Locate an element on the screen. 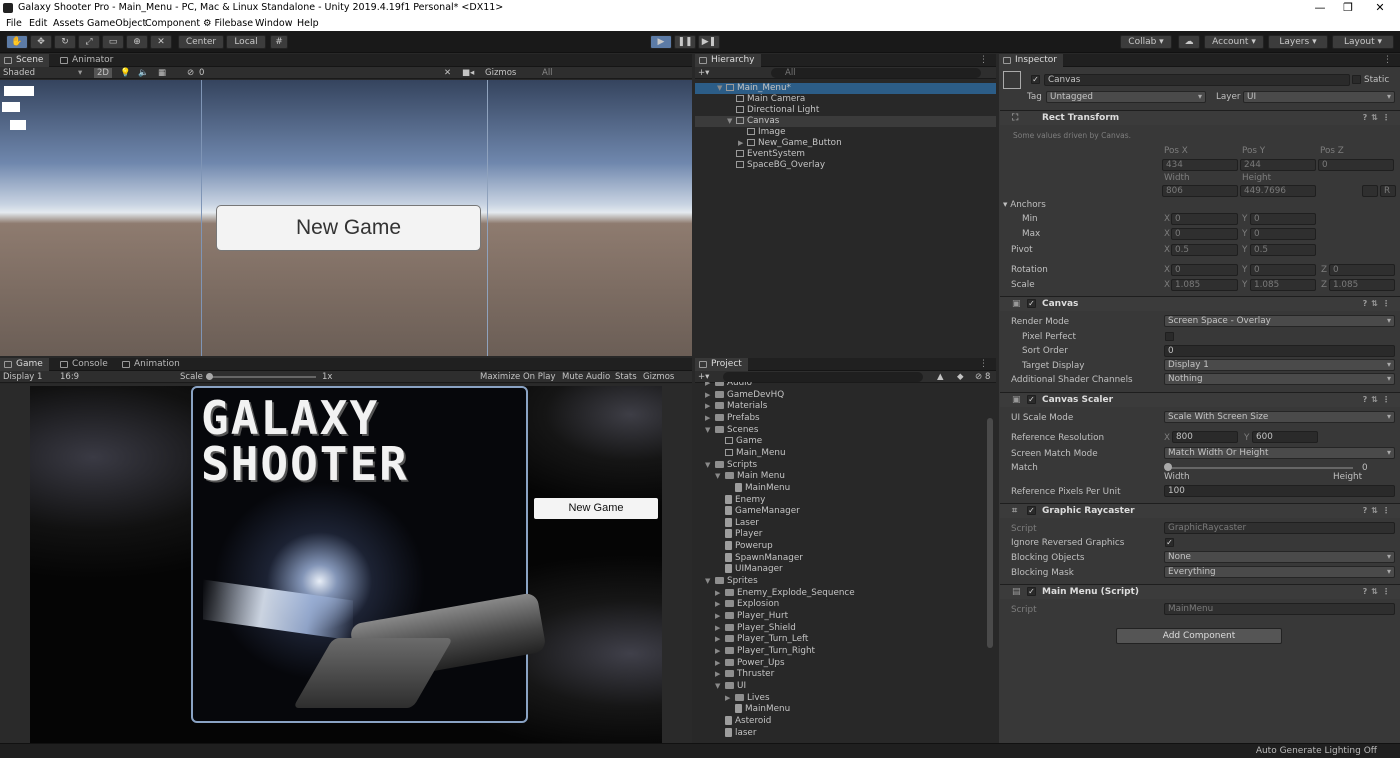 Image resolution: width=1400 pixels, height=758 pixels. blocking-objects-dropdown: None is located at coordinates (1279, 557).